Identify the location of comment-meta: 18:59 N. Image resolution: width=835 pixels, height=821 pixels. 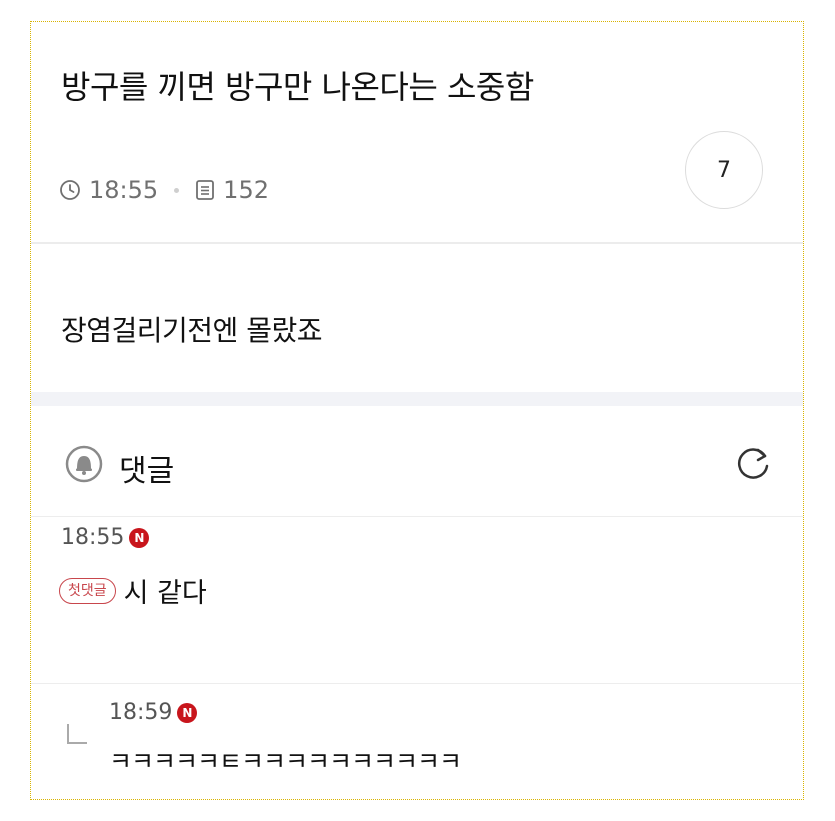
(153, 712).